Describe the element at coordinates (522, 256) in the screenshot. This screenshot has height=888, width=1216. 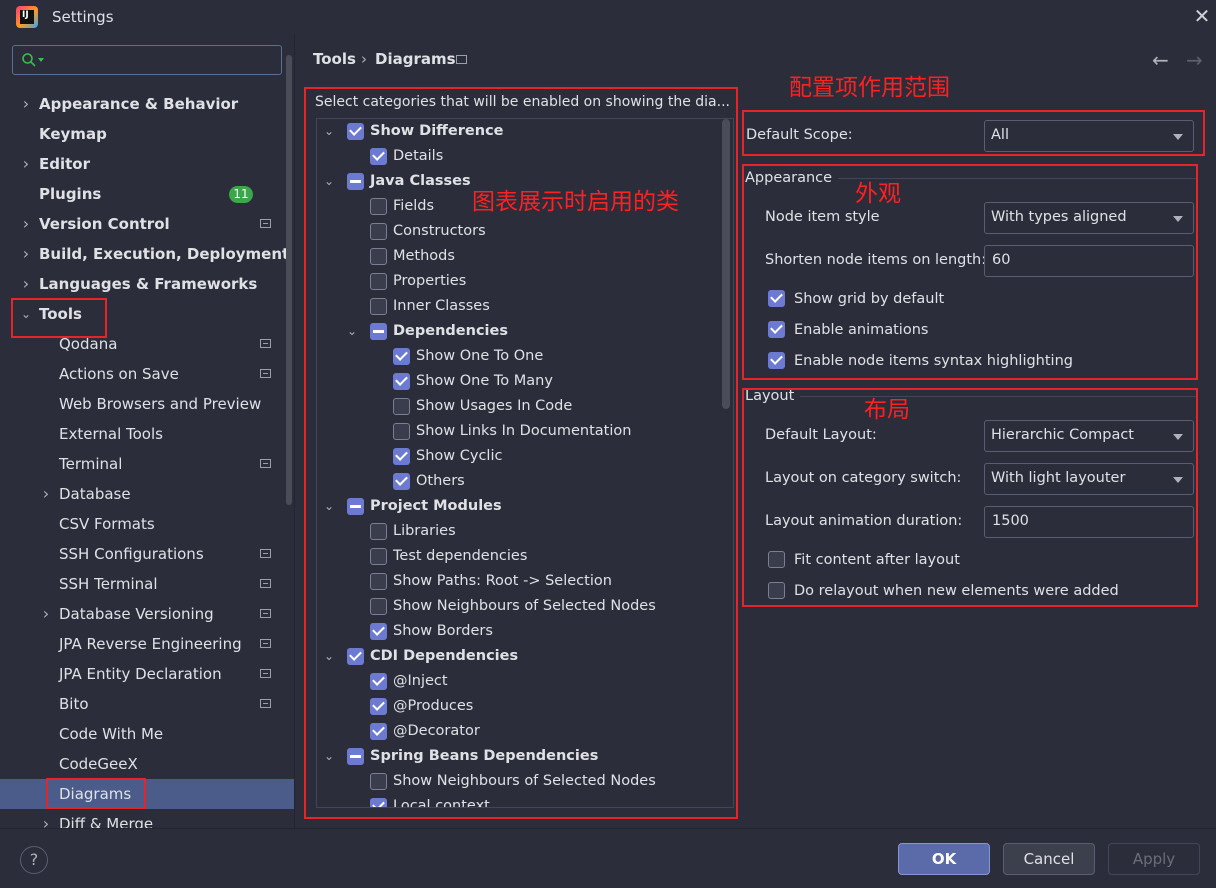
I see `category-row: Methods` at that location.